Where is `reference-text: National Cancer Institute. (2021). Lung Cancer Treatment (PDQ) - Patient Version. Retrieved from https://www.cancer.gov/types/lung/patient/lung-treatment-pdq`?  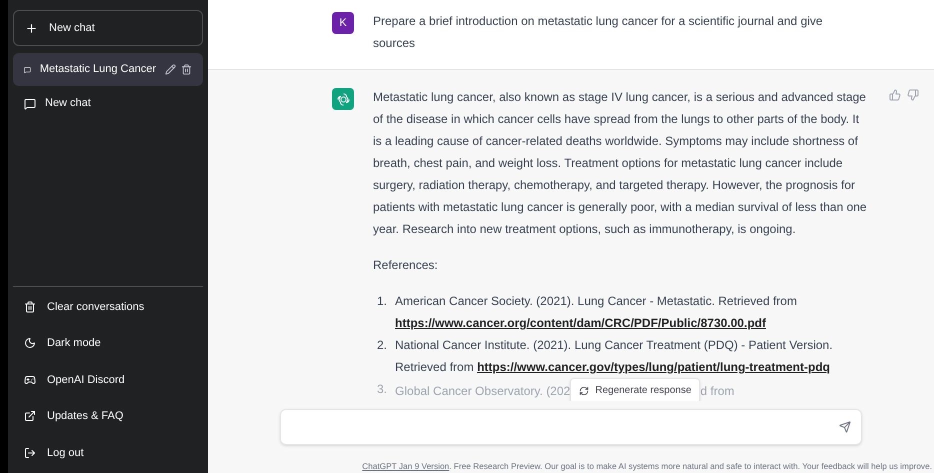
reference-text: National Cancer Institute. (2021). Lung Cancer Treatment (PDQ) - Patient Version. Retrieved from https://www.cancer.gov/types/lung/patient/lung-treatment-pdq is located at coordinates (614, 356).